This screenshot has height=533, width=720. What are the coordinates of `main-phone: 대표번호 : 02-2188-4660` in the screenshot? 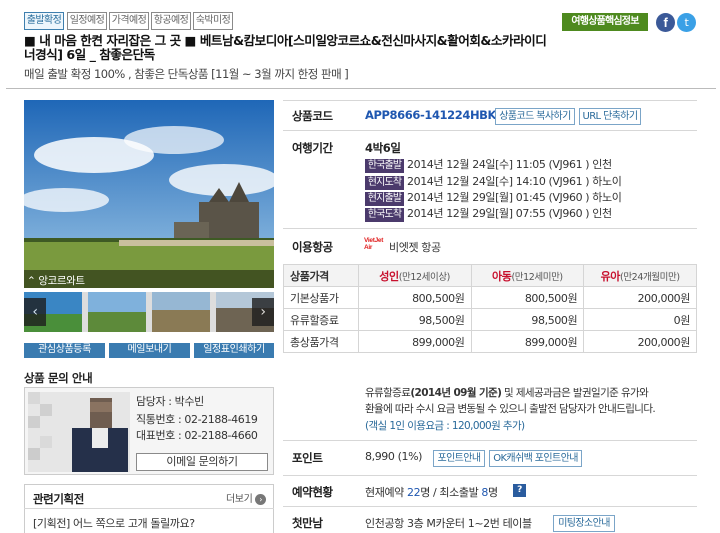 It's located at (197, 435).